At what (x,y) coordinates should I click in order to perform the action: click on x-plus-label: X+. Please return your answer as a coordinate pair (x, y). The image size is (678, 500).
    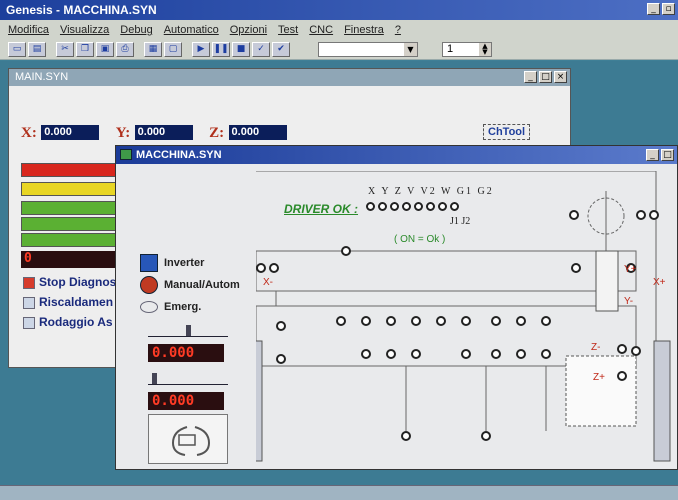
    Looking at the image, I should click on (659, 282).